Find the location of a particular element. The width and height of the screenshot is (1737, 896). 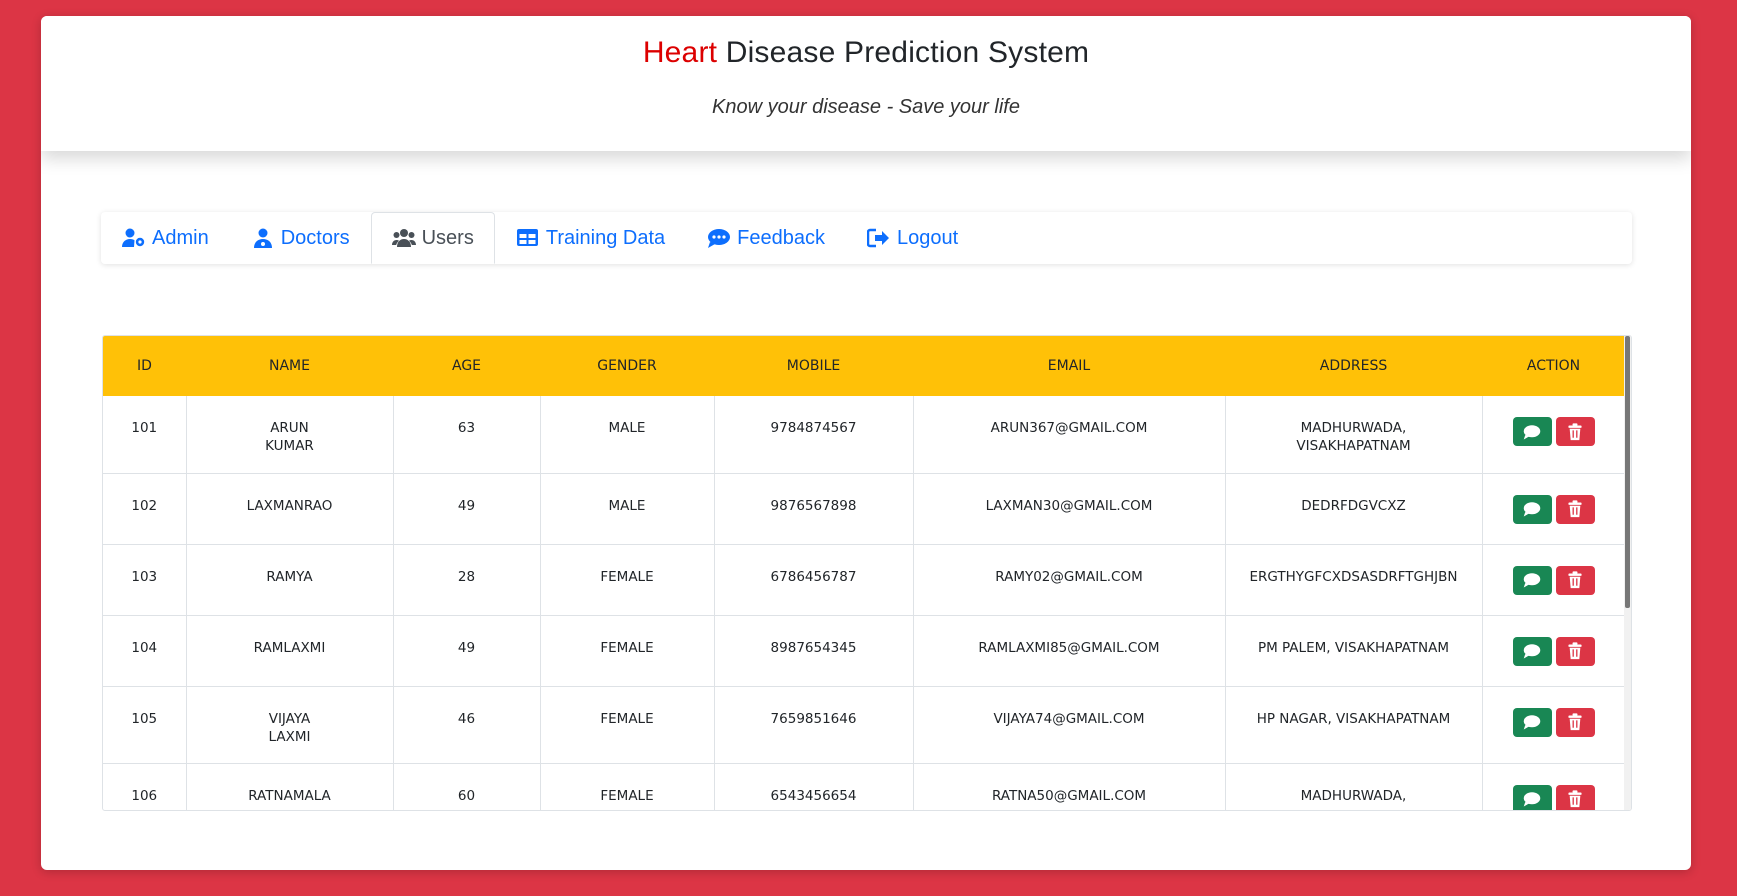

cell-id: 103 is located at coordinates (145, 580).